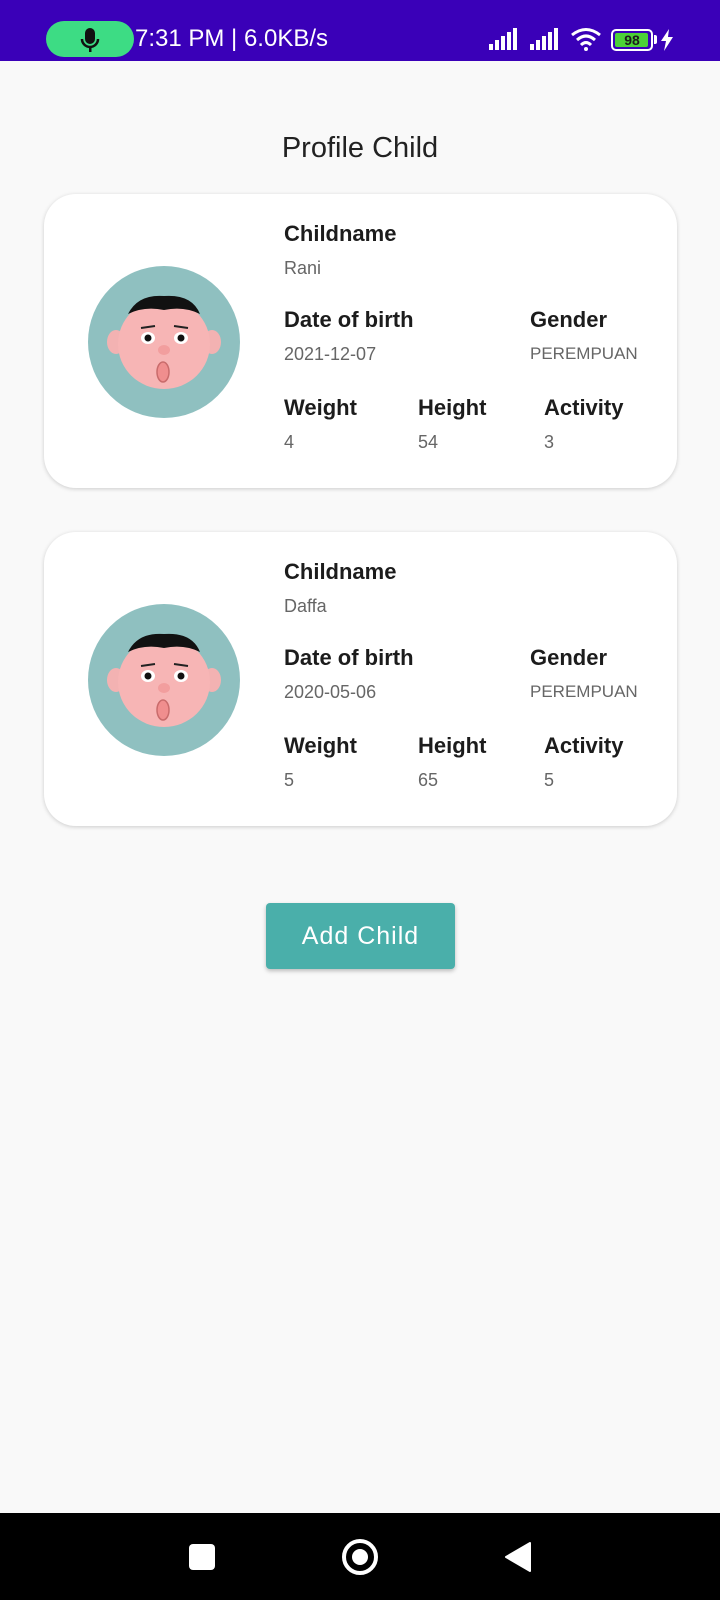 The height and width of the screenshot is (1600, 720). Describe the element at coordinates (428, 780) in the screenshot. I see `height-value: 65` at that location.